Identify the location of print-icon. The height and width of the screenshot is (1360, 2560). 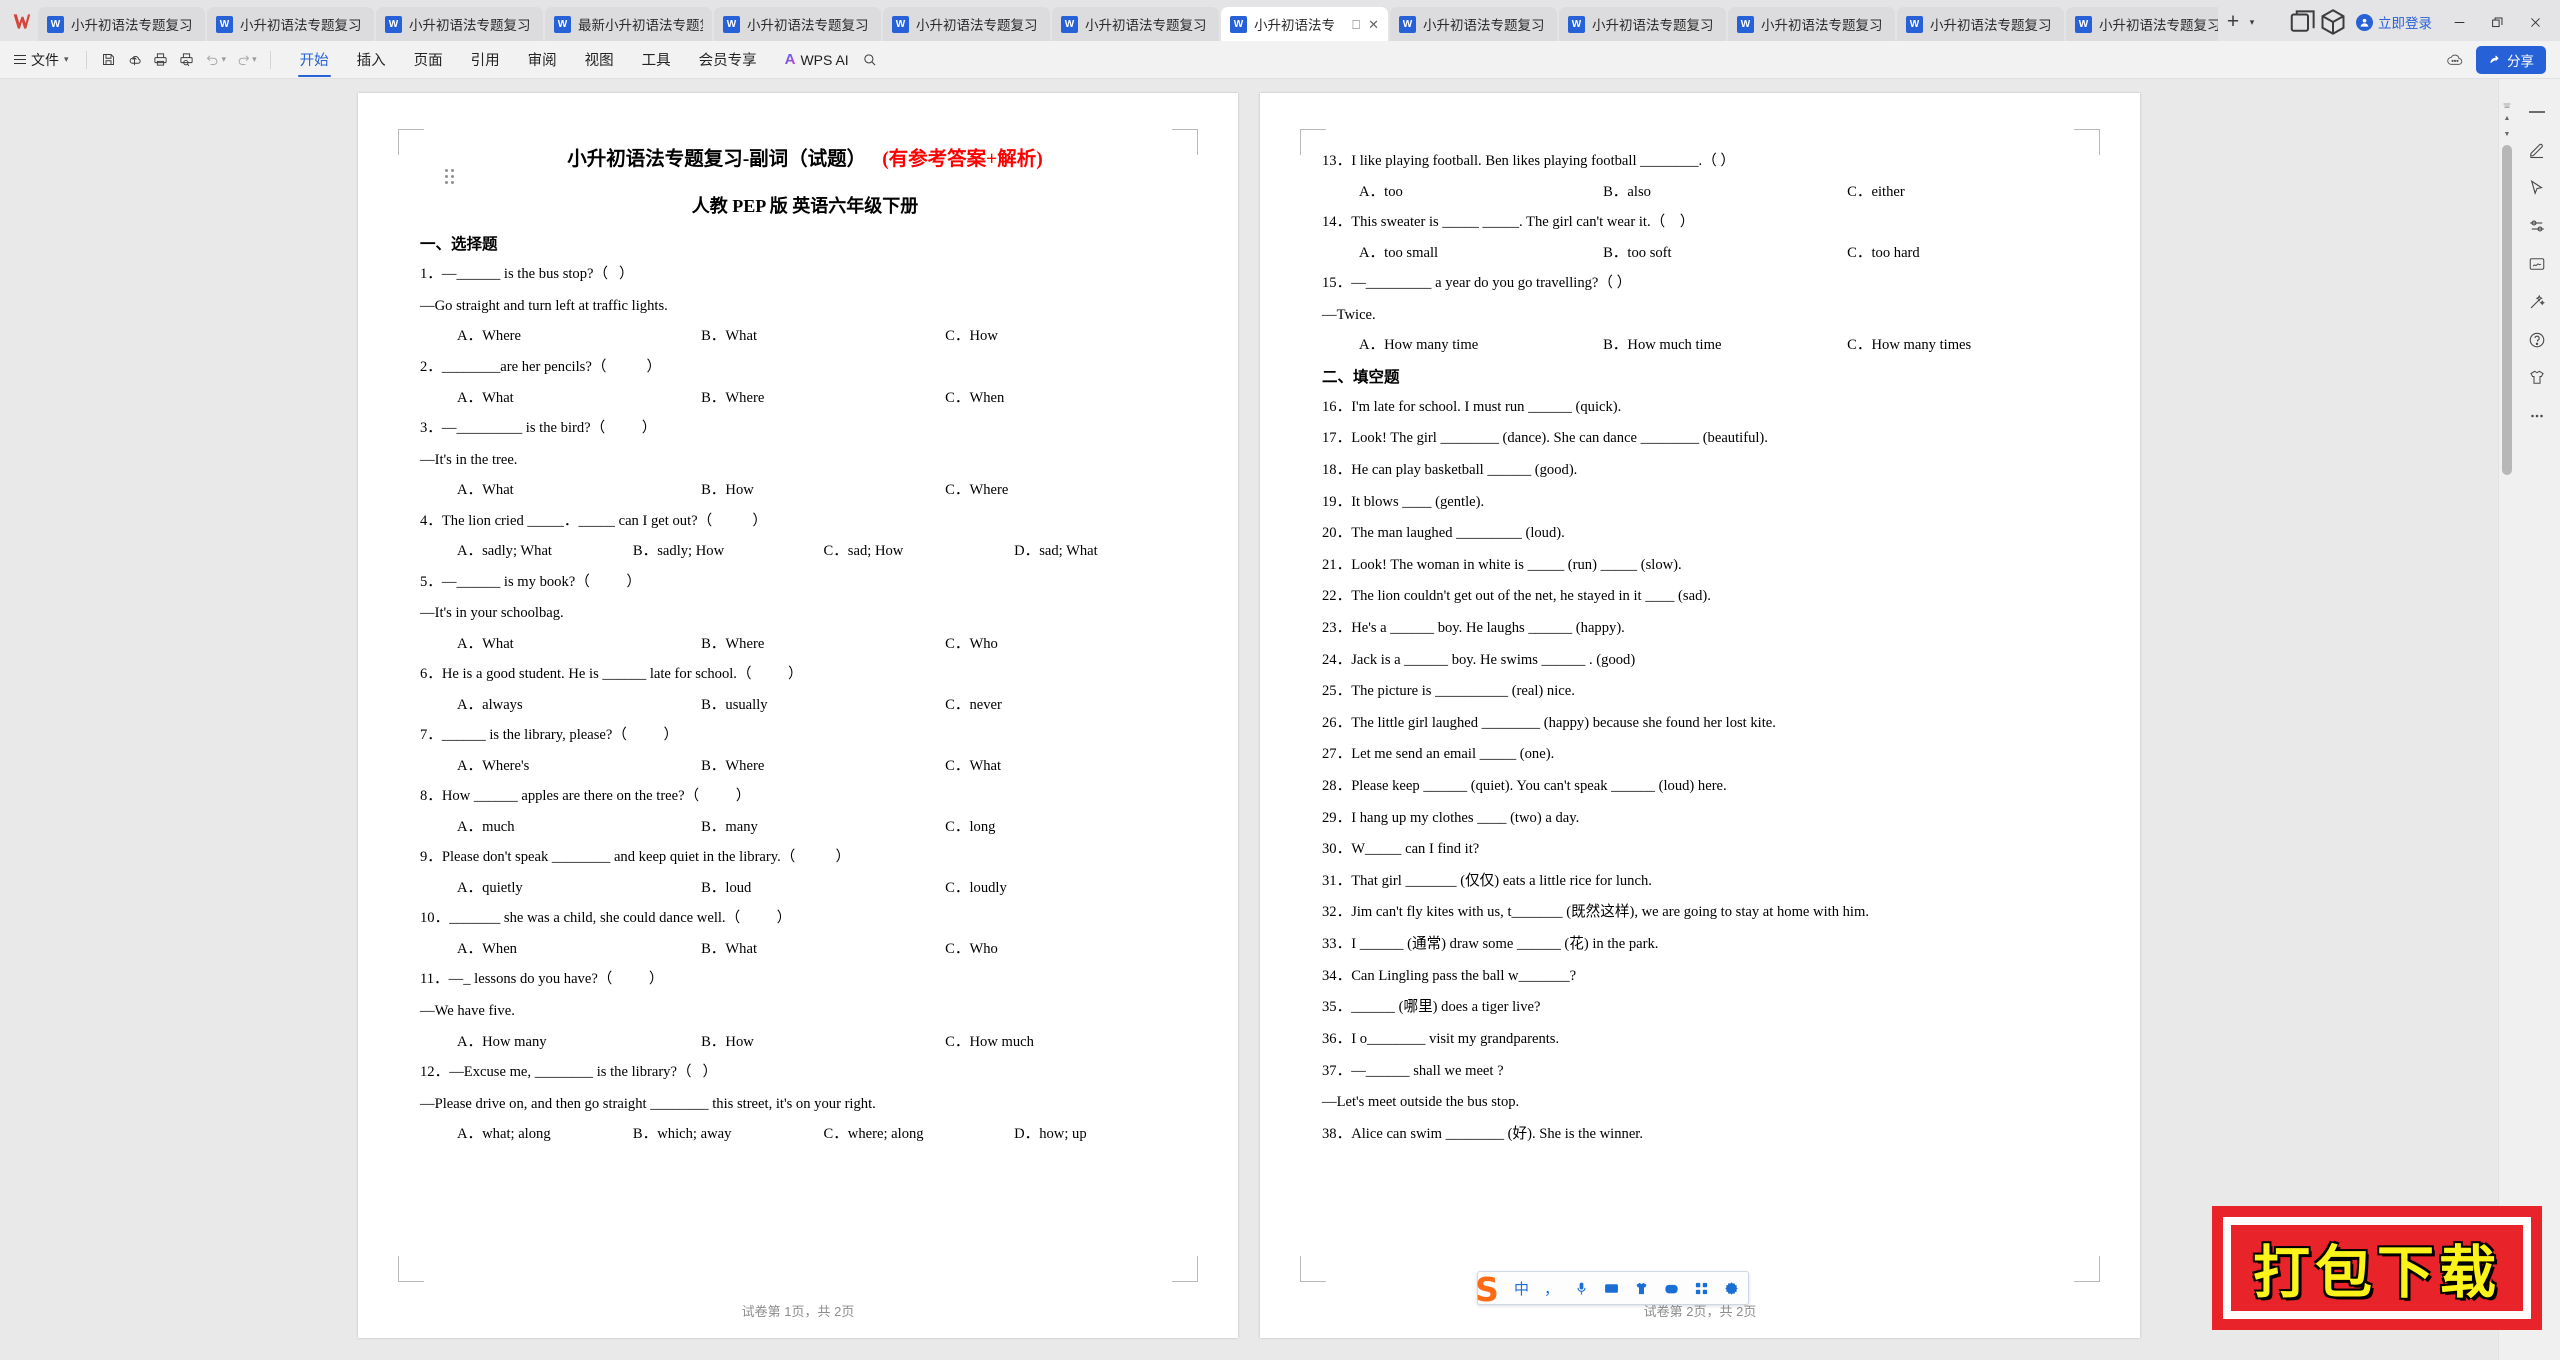
(161, 60).